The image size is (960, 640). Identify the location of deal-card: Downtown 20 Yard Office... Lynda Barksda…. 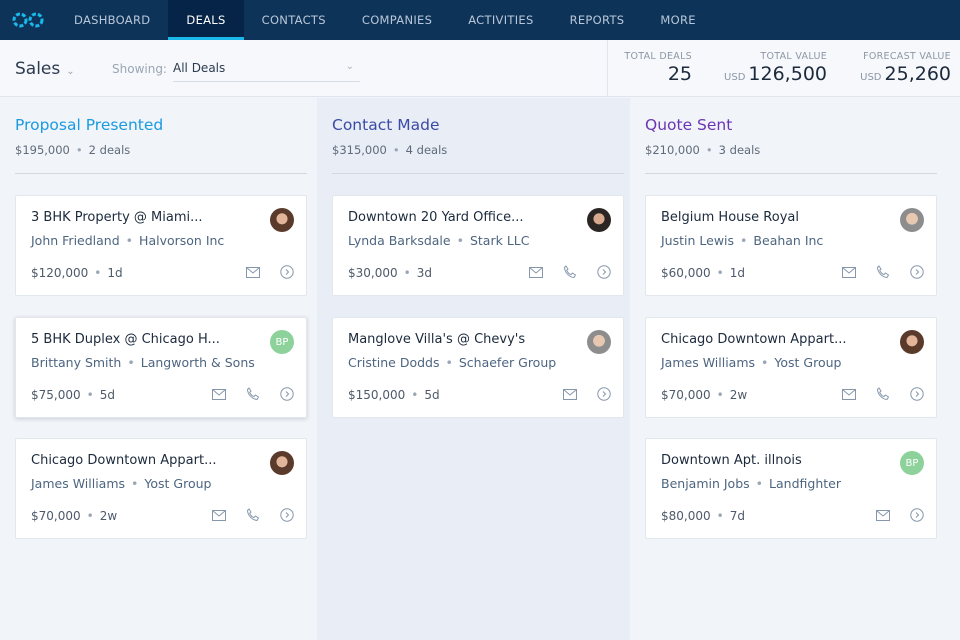
(478, 245).